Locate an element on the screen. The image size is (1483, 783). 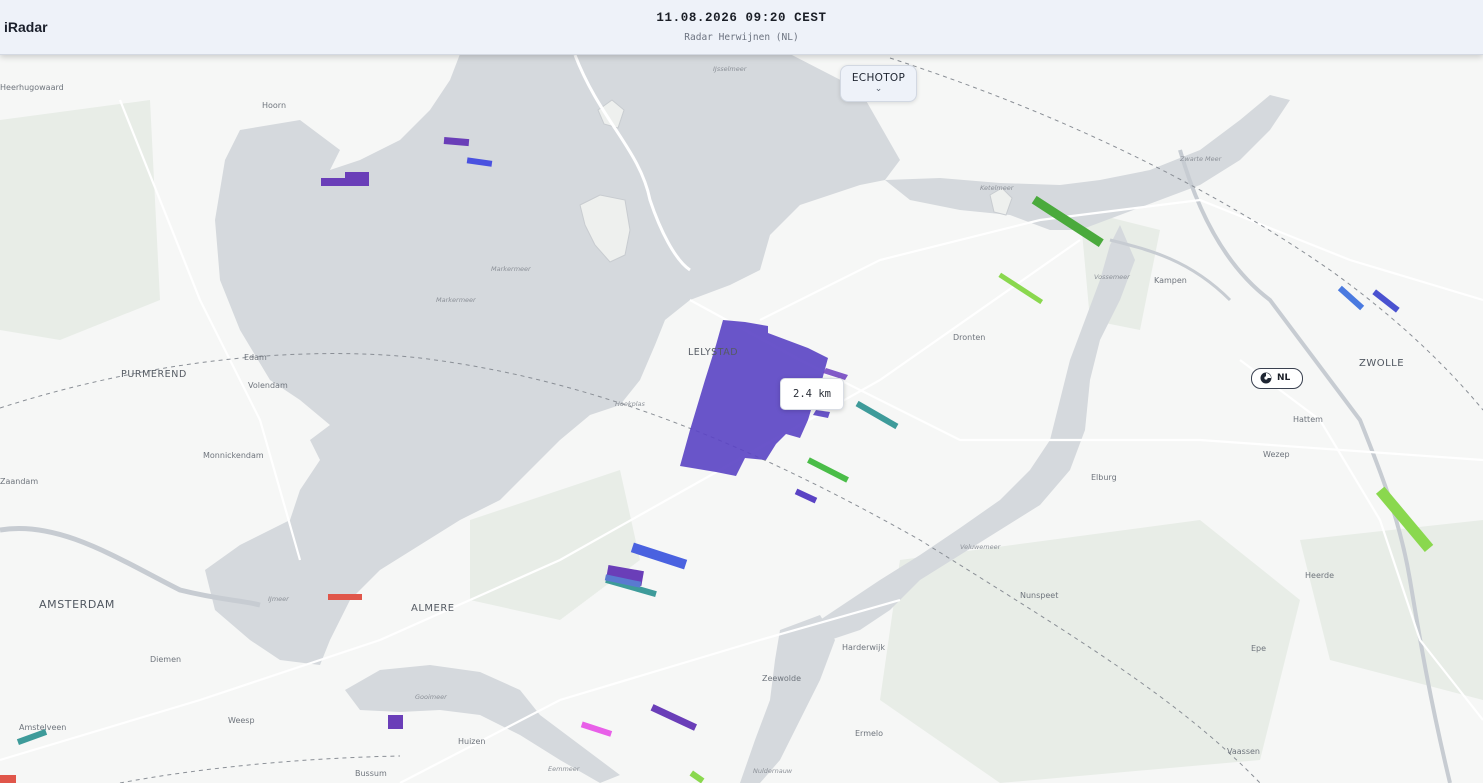
label-lelystad: LELYSTAD is located at coordinates (713, 352).